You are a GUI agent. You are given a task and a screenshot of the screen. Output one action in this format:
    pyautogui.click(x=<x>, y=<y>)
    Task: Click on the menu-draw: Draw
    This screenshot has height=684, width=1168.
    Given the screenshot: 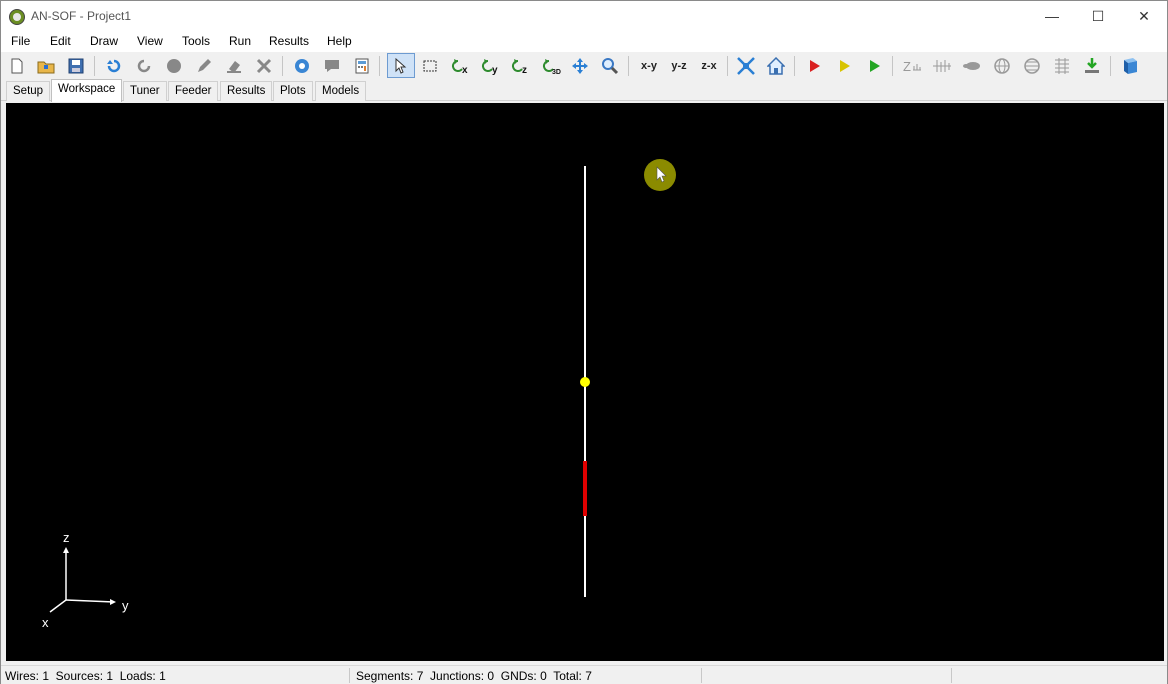 What is the action you would take?
    pyautogui.click(x=104, y=41)
    